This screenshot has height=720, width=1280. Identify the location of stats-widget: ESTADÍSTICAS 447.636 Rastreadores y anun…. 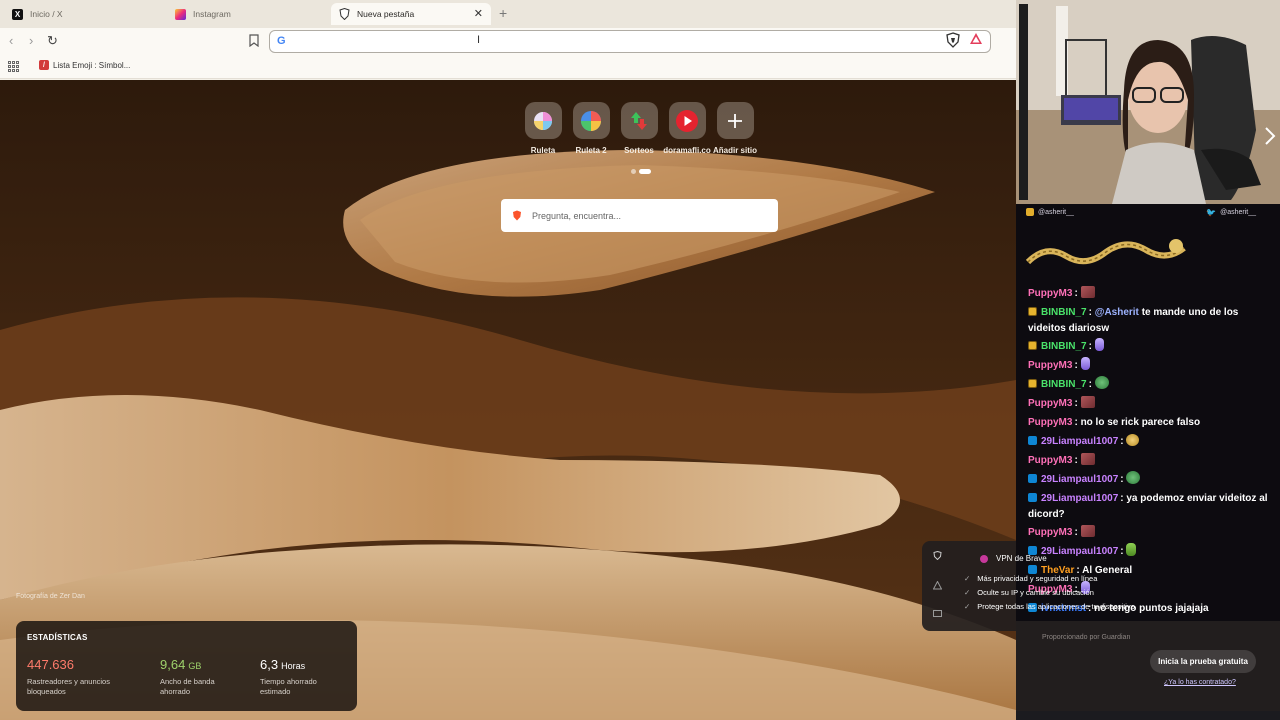
(186, 666).